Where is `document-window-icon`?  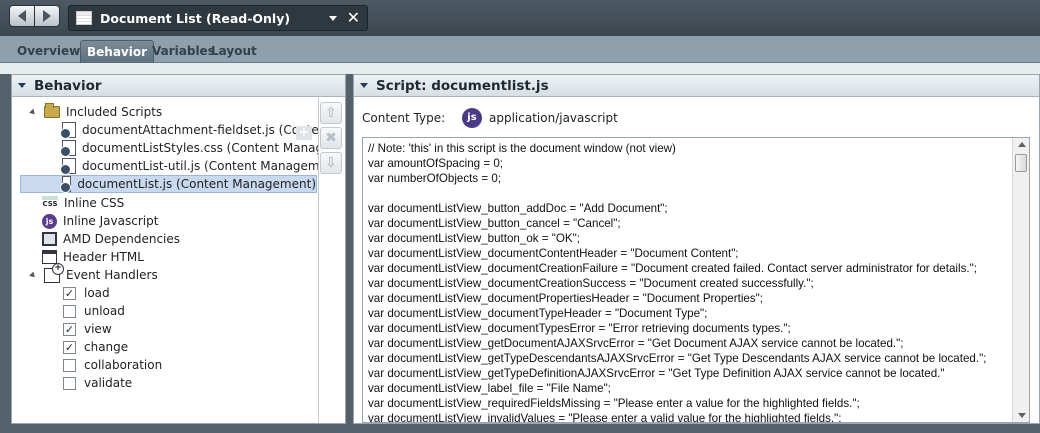
document-window-icon is located at coordinates (84, 18).